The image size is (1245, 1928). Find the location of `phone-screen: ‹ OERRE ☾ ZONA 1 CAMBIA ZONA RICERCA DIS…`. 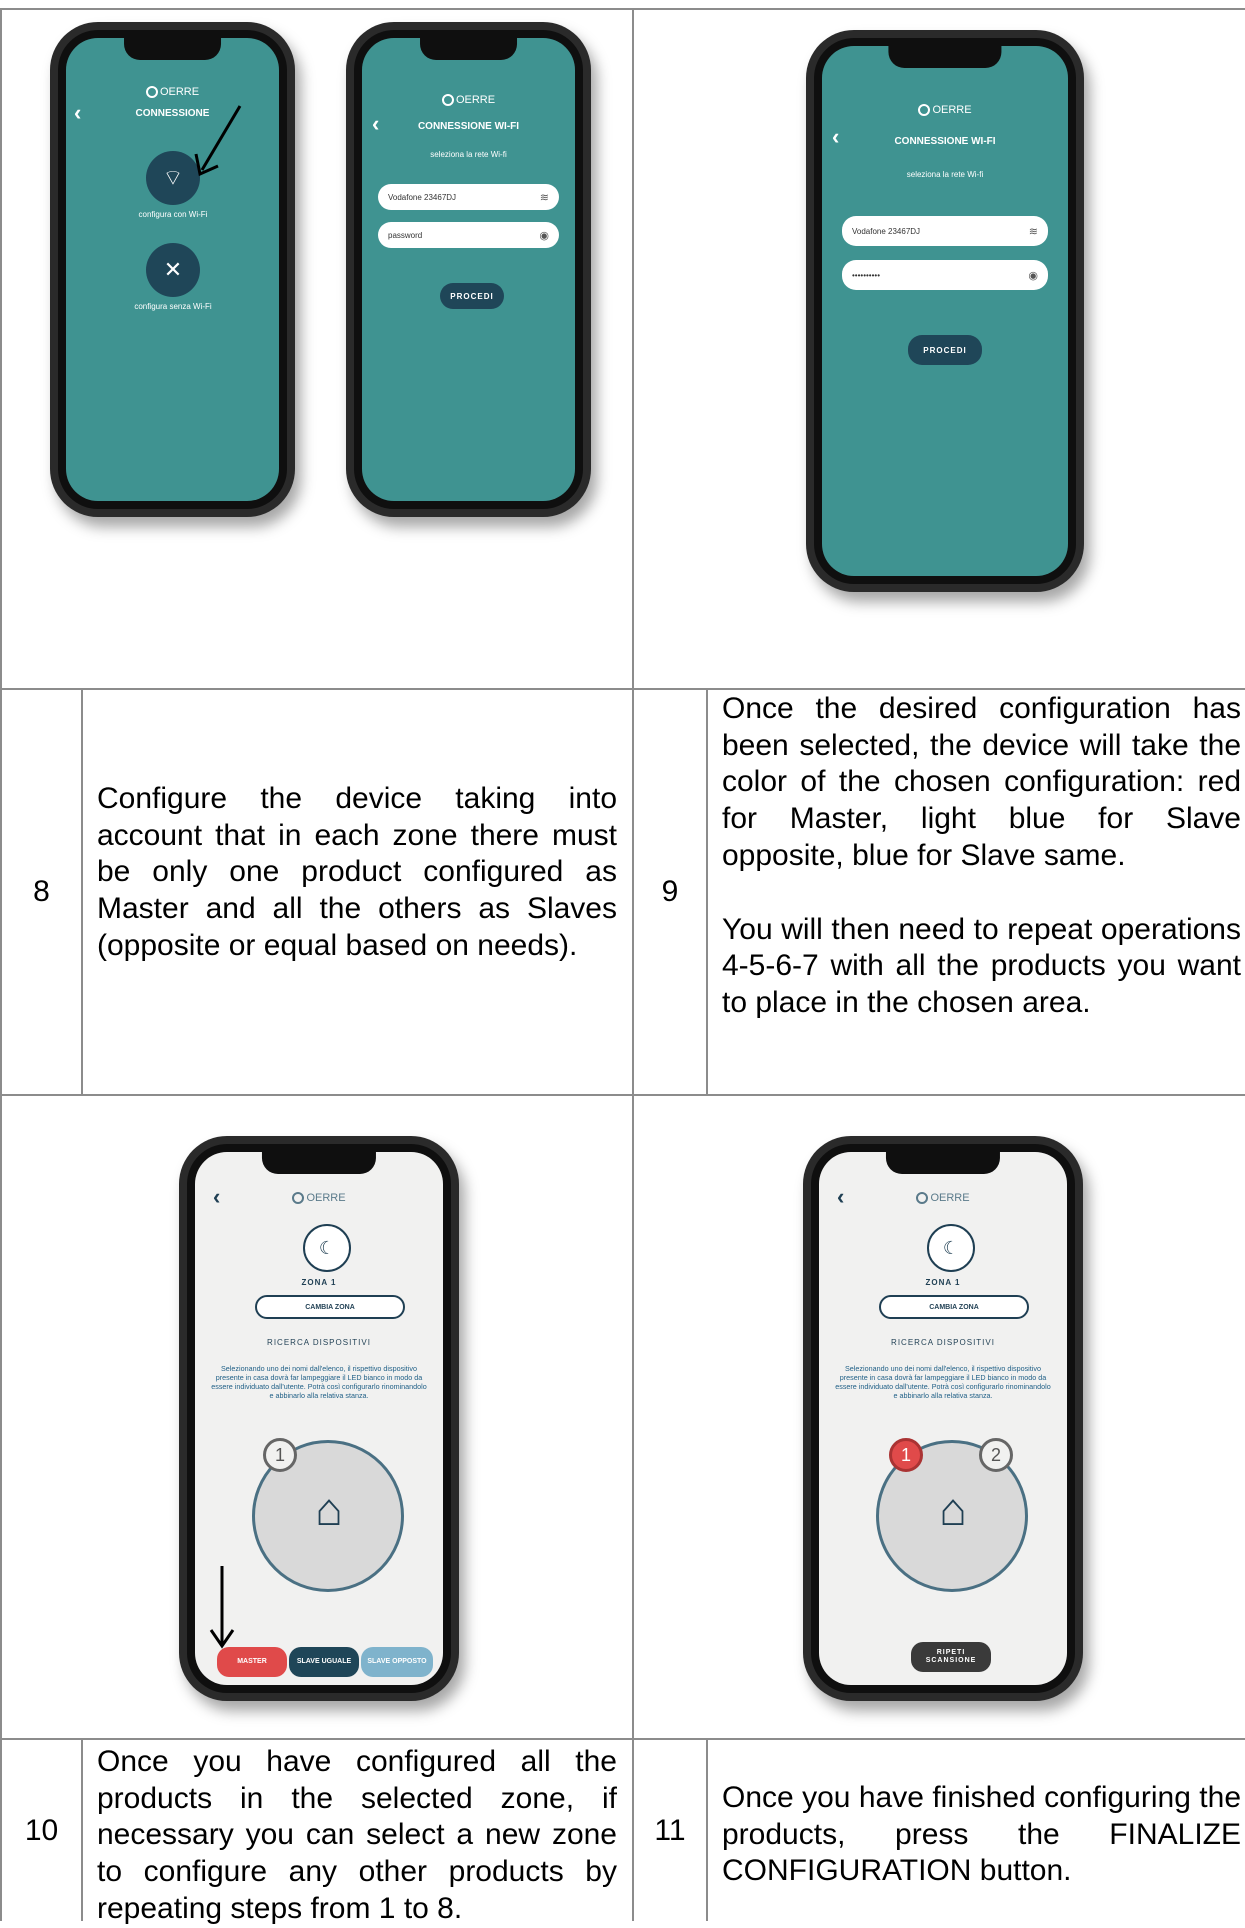

phone-screen: ‹ OERRE ☾ ZONA 1 CAMBIA ZONA RICERCA DIS… is located at coordinates (943, 1418).